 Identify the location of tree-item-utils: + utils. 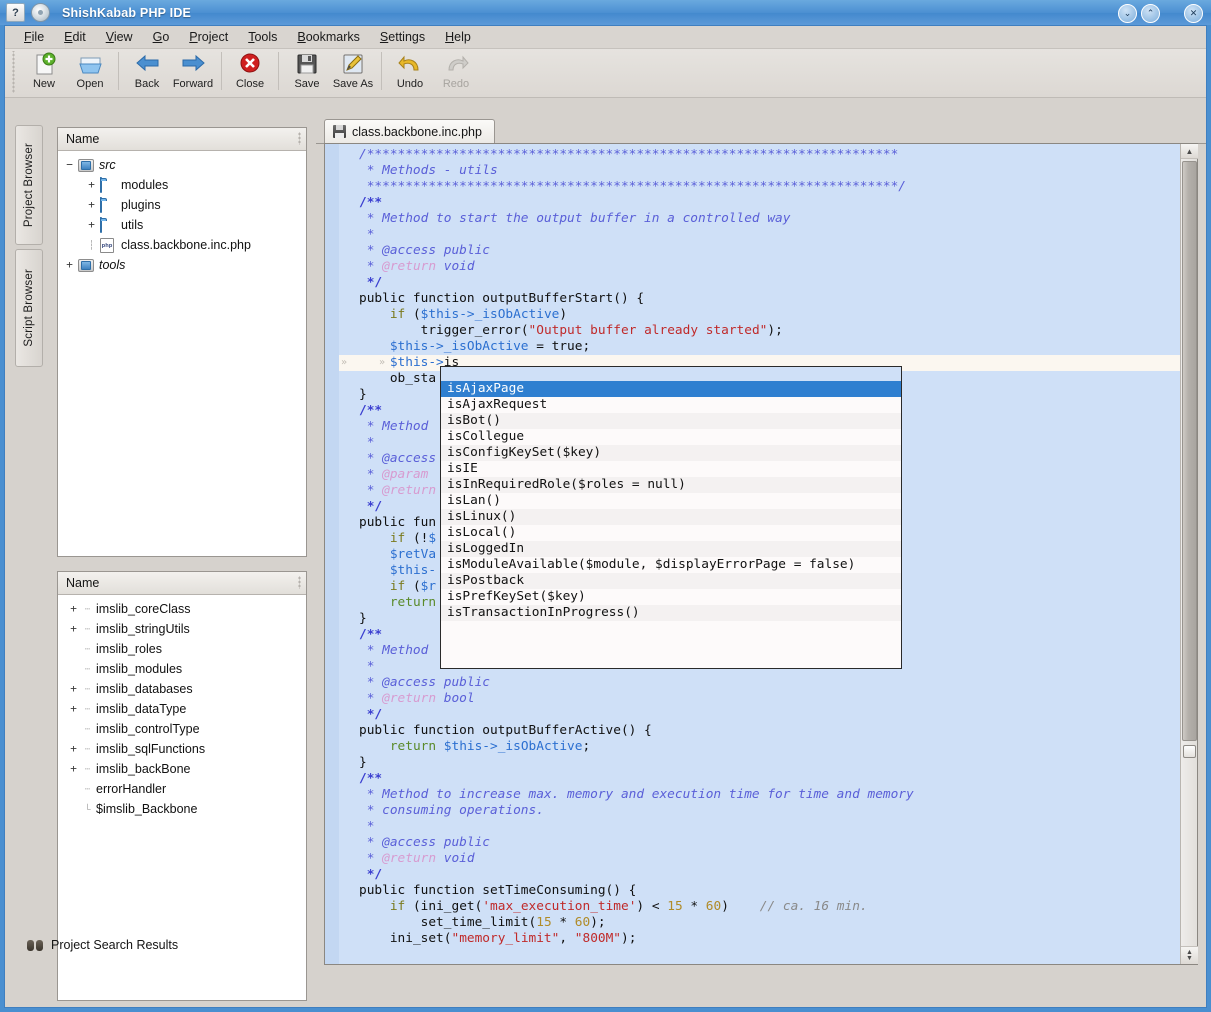
(182, 225).